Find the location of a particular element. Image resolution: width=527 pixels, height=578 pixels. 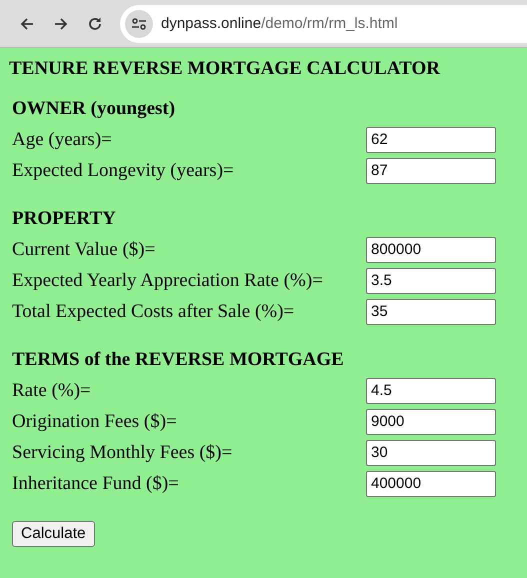

field-label: Inheritance Fund ($)= is located at coordinates (95, 483).